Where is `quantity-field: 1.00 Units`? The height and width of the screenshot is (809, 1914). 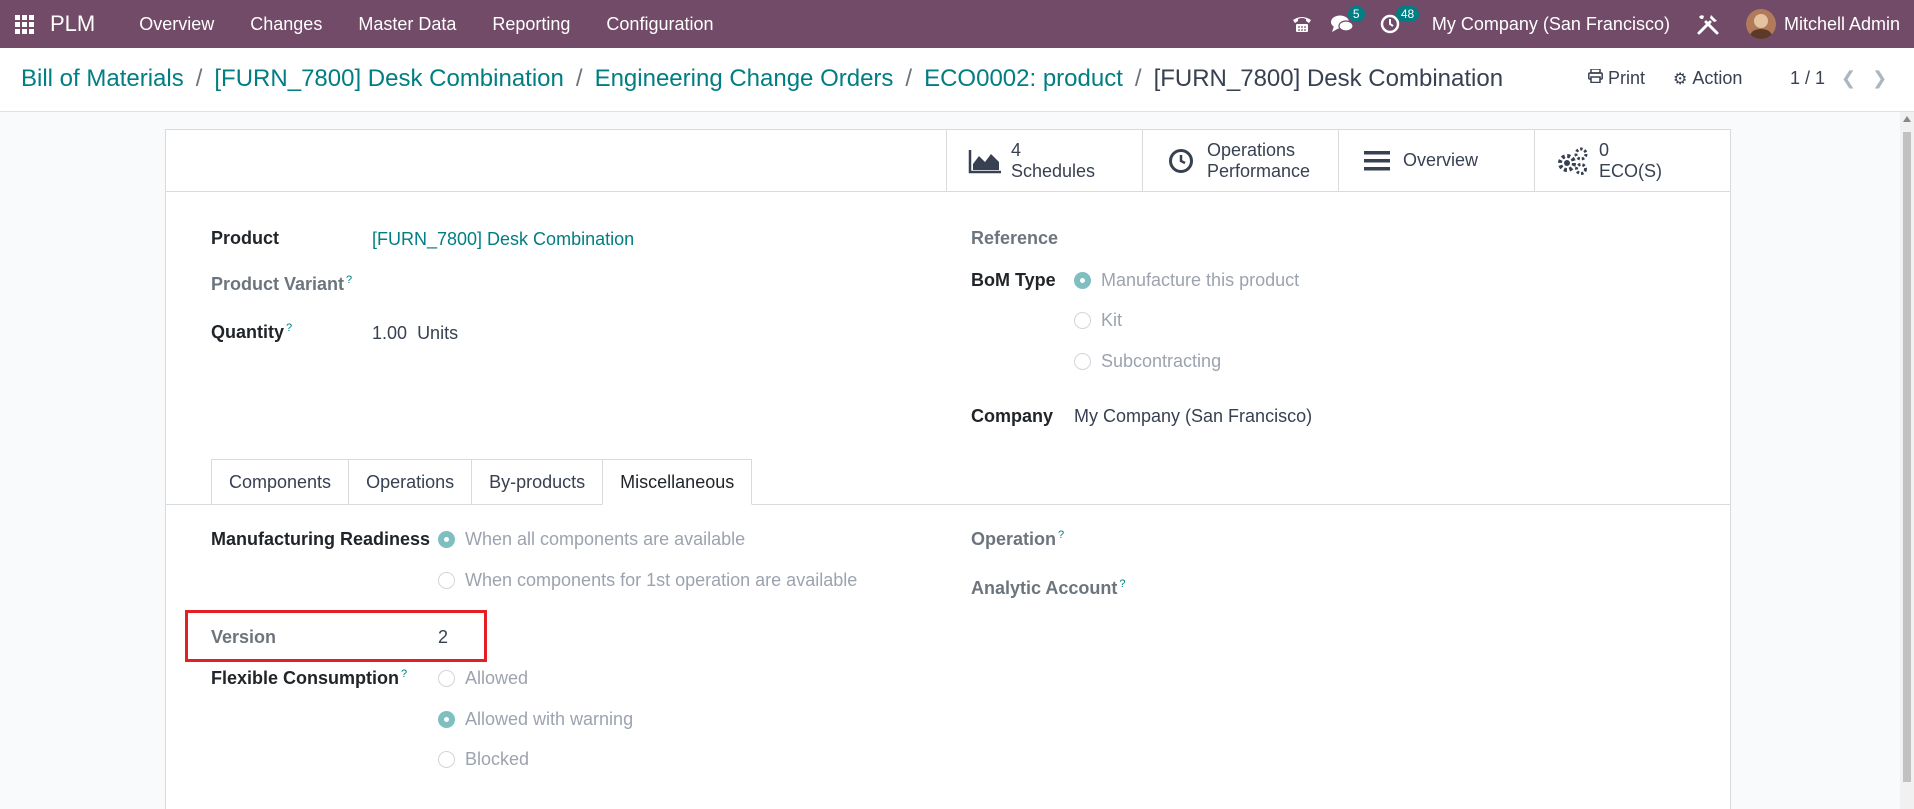 quantity-field: 1.00 Units is located at coordinates (415, 333).